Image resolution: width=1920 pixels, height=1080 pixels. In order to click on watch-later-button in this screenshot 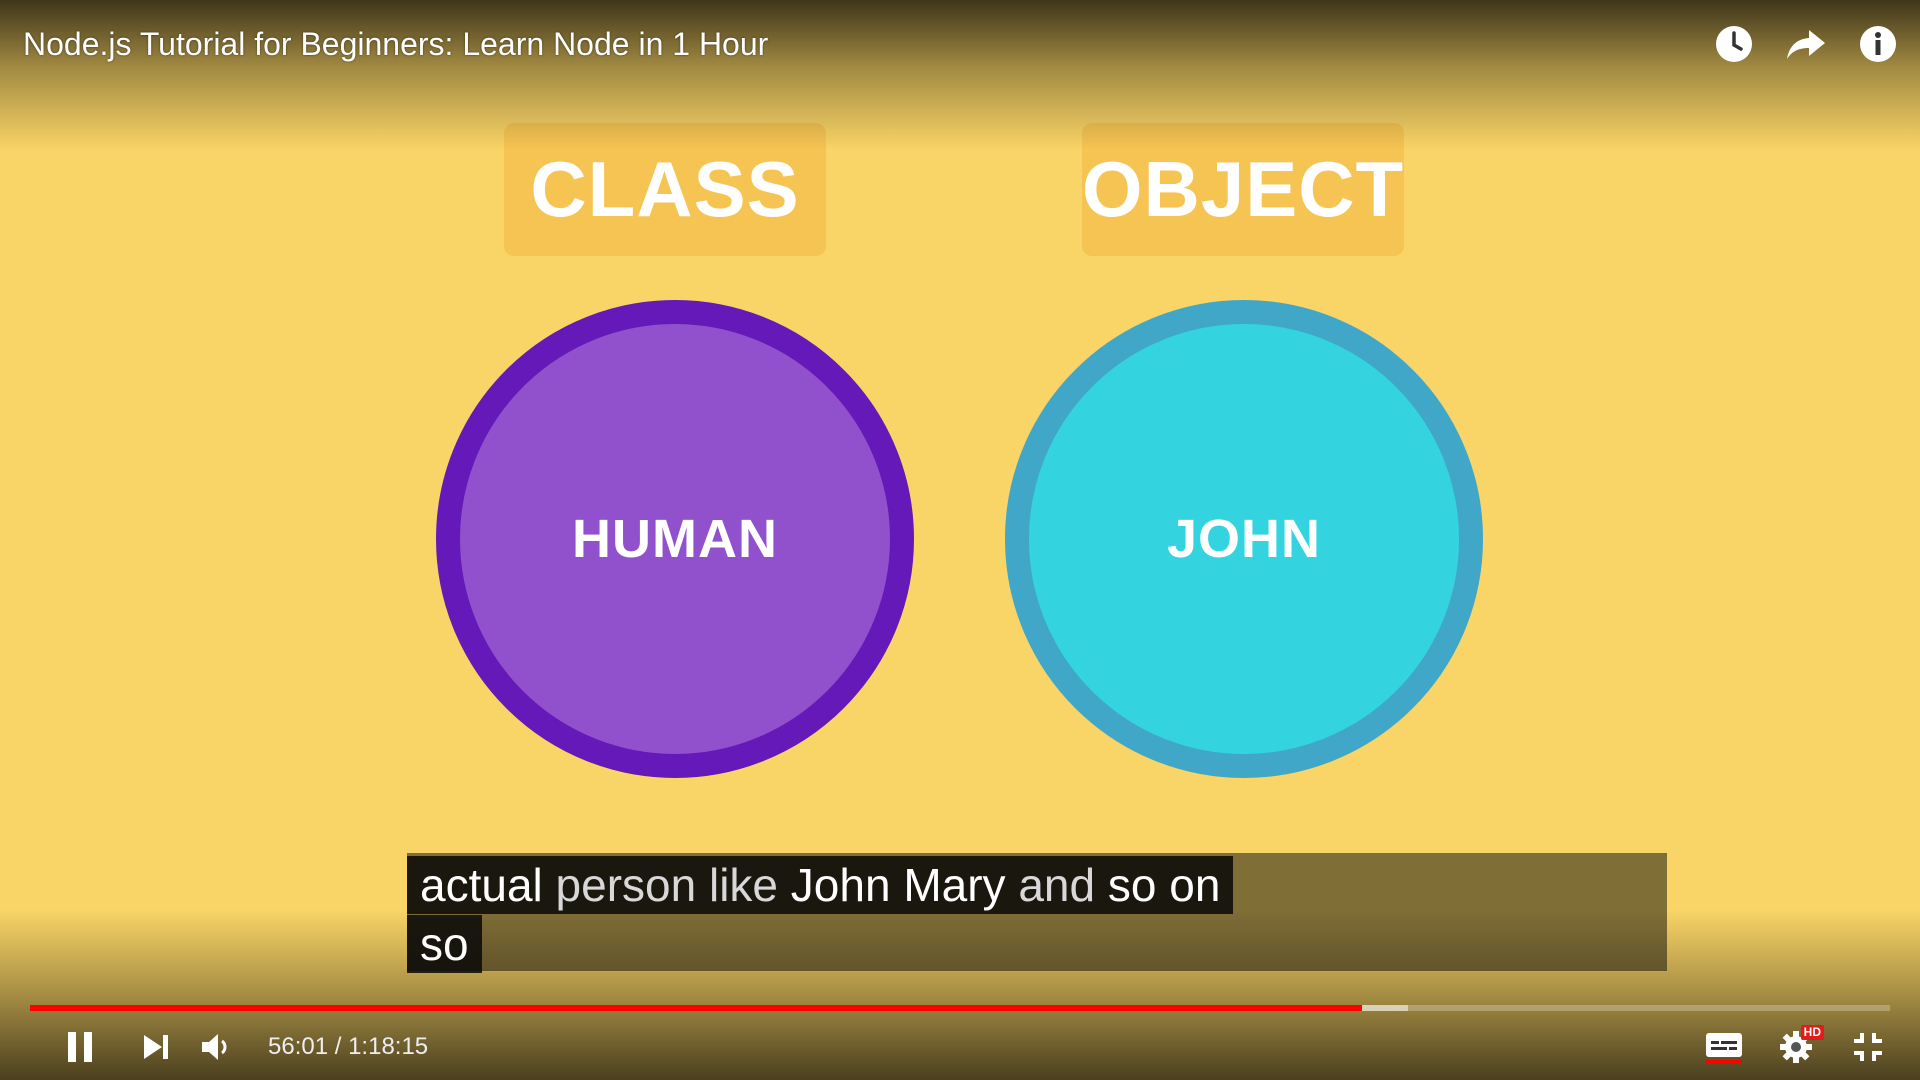, I will do `click(1734, 44)`.